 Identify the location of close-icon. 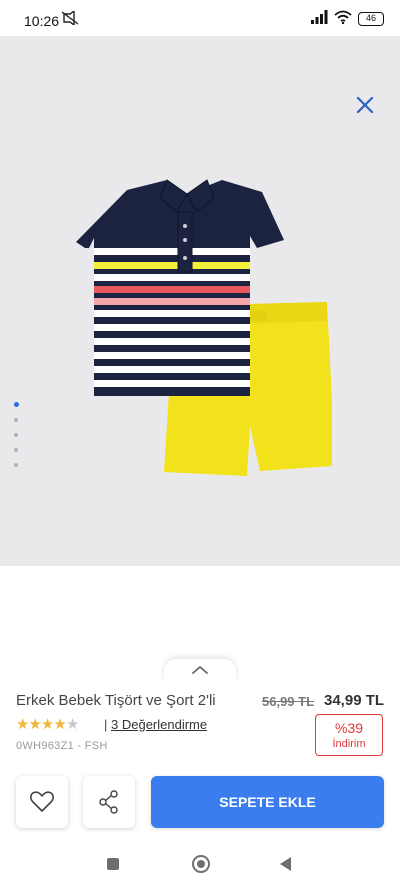
(365, 105).